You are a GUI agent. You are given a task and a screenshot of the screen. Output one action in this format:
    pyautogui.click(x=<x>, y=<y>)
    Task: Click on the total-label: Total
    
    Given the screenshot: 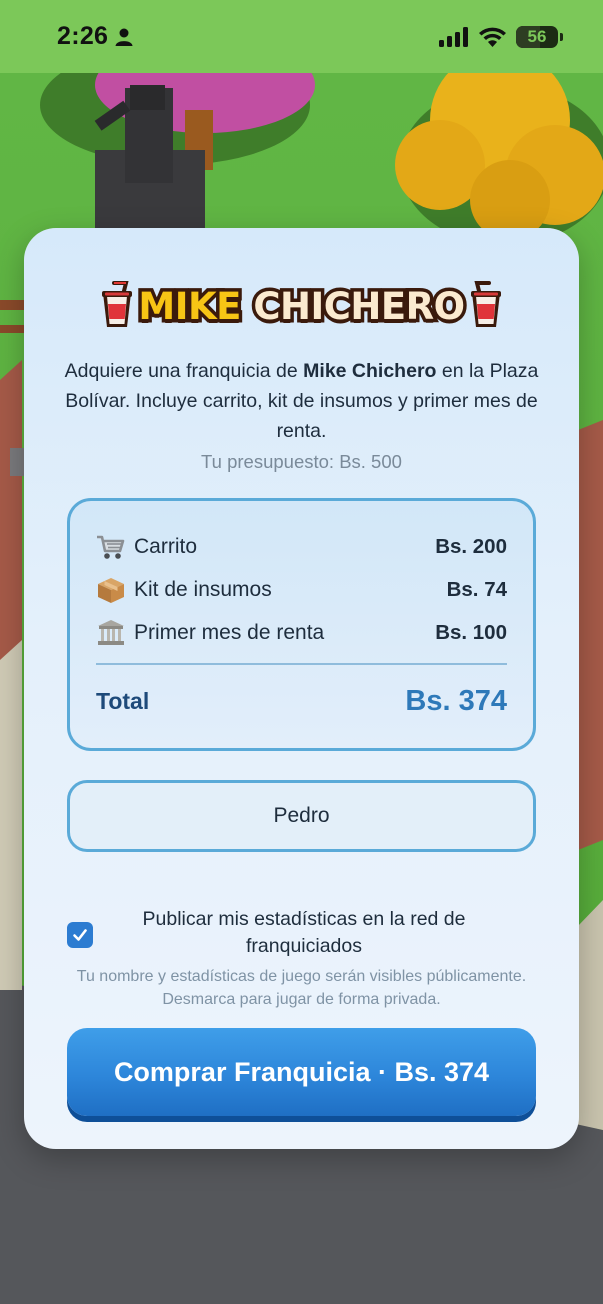 What is the action you would take?
    pyautogui.click(x=123, y=700)
    